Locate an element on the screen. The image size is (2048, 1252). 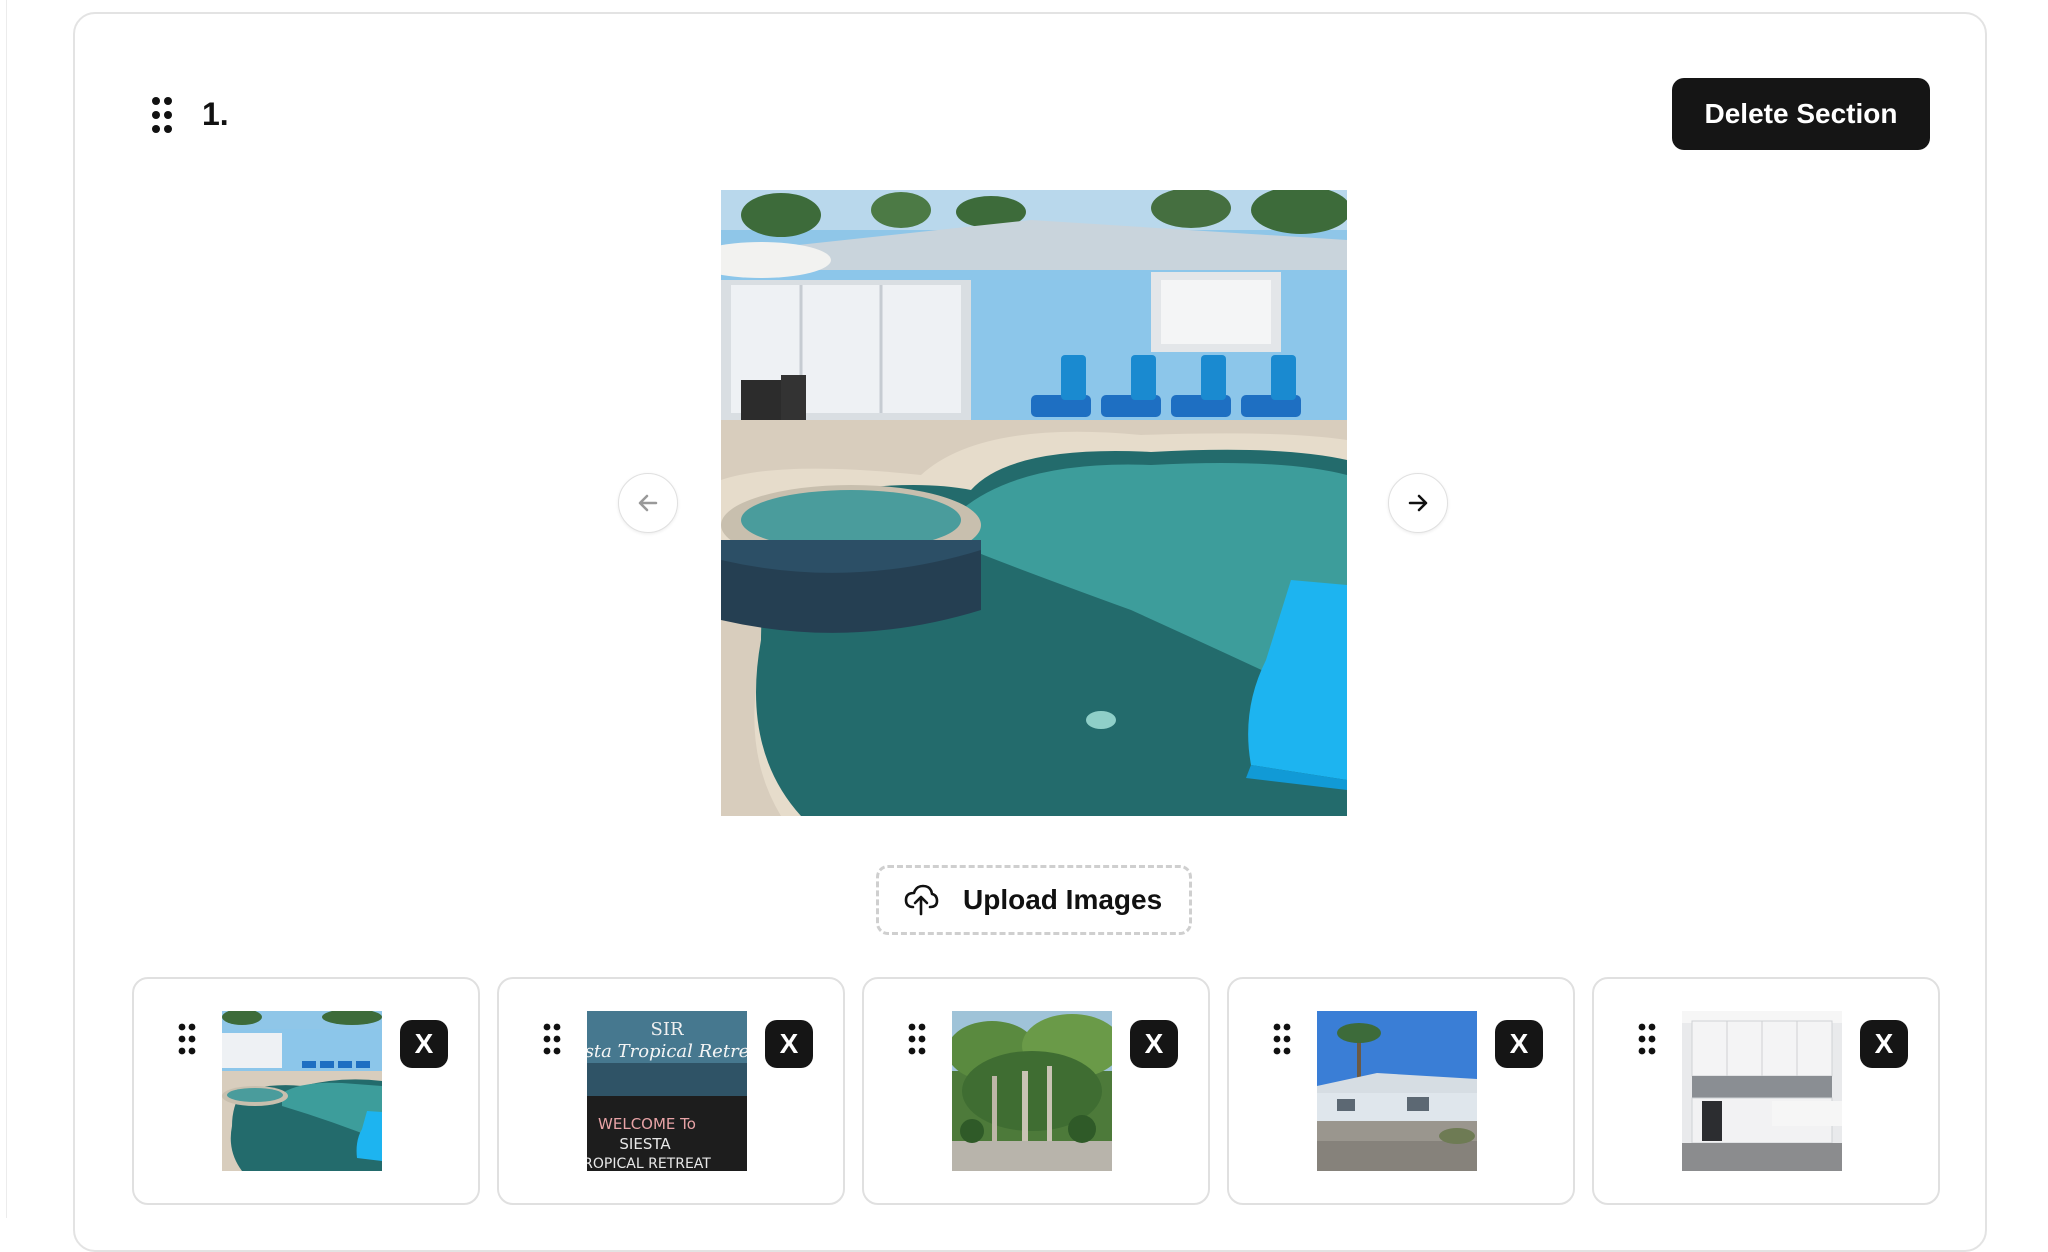
carousel-prev-button is located at coordinates (648, 503).